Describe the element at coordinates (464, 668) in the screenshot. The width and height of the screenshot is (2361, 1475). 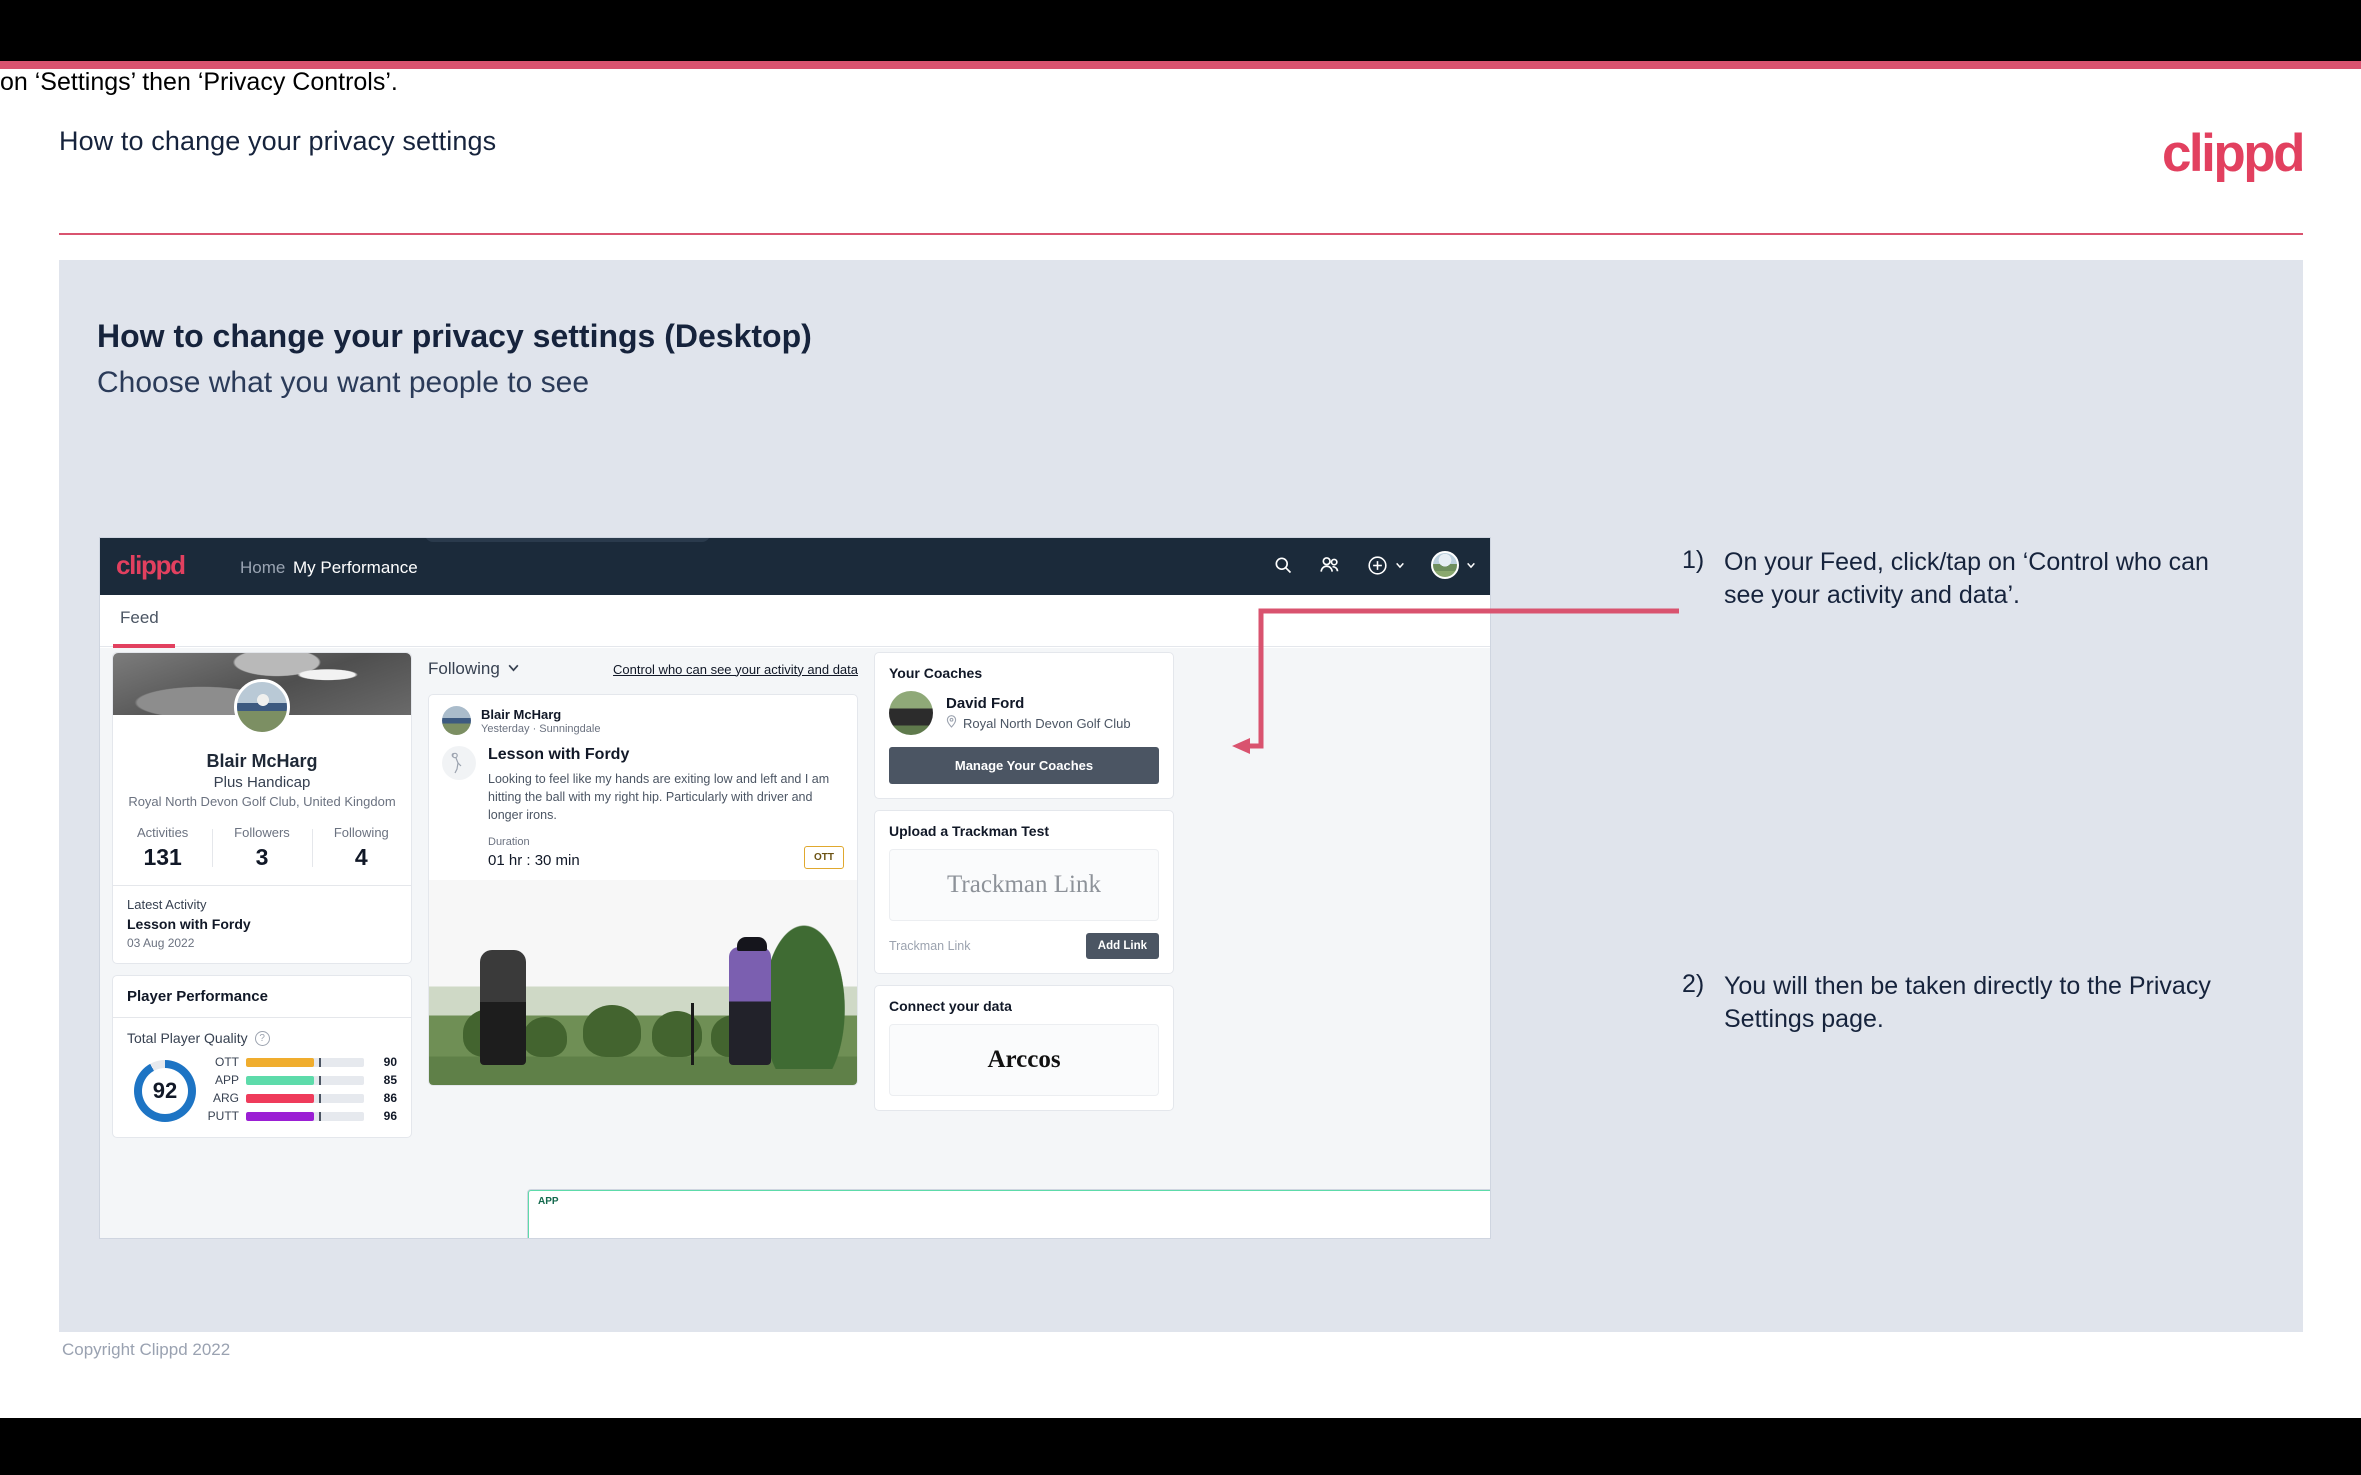
I see `feed-filter-label: Following` at that location.